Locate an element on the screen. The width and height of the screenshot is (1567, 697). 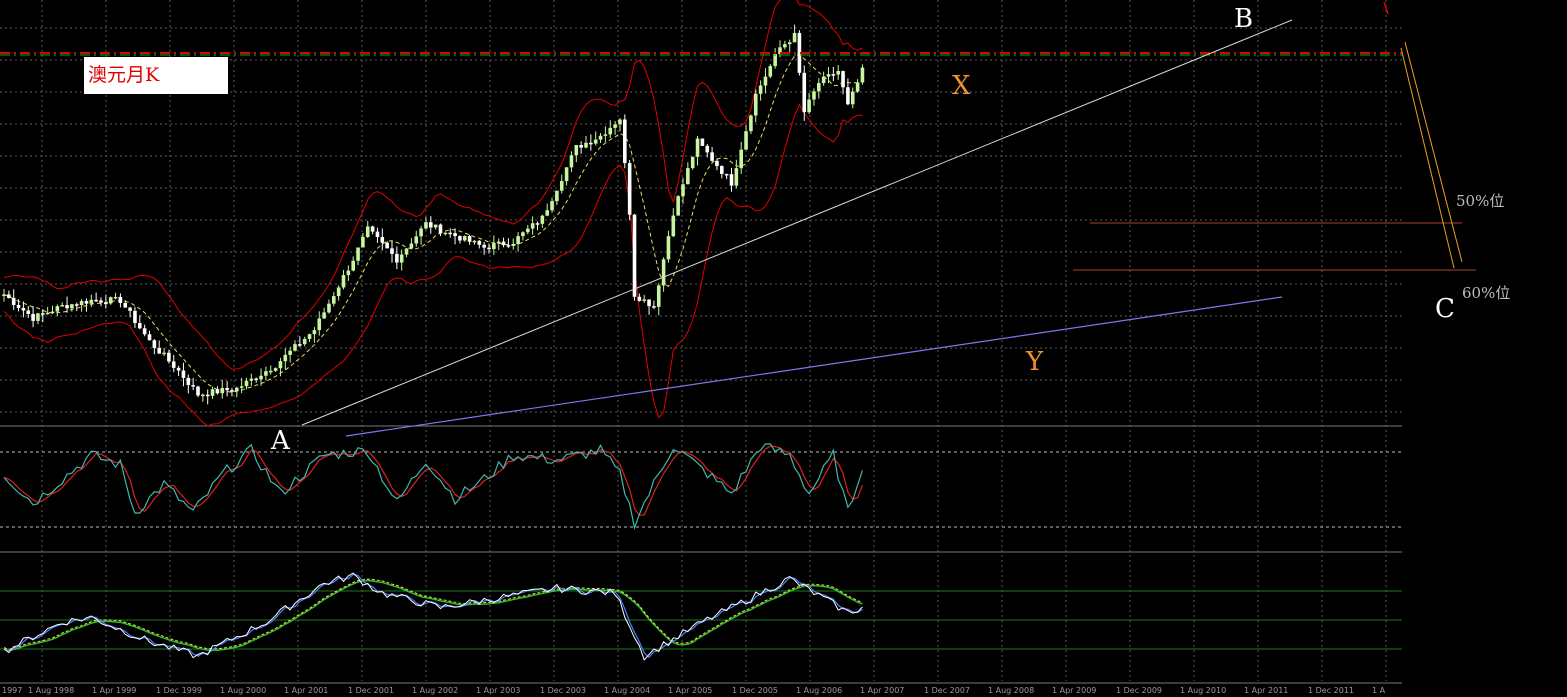
level-label-60: 60%位 is located at coordinates (1486, 293).